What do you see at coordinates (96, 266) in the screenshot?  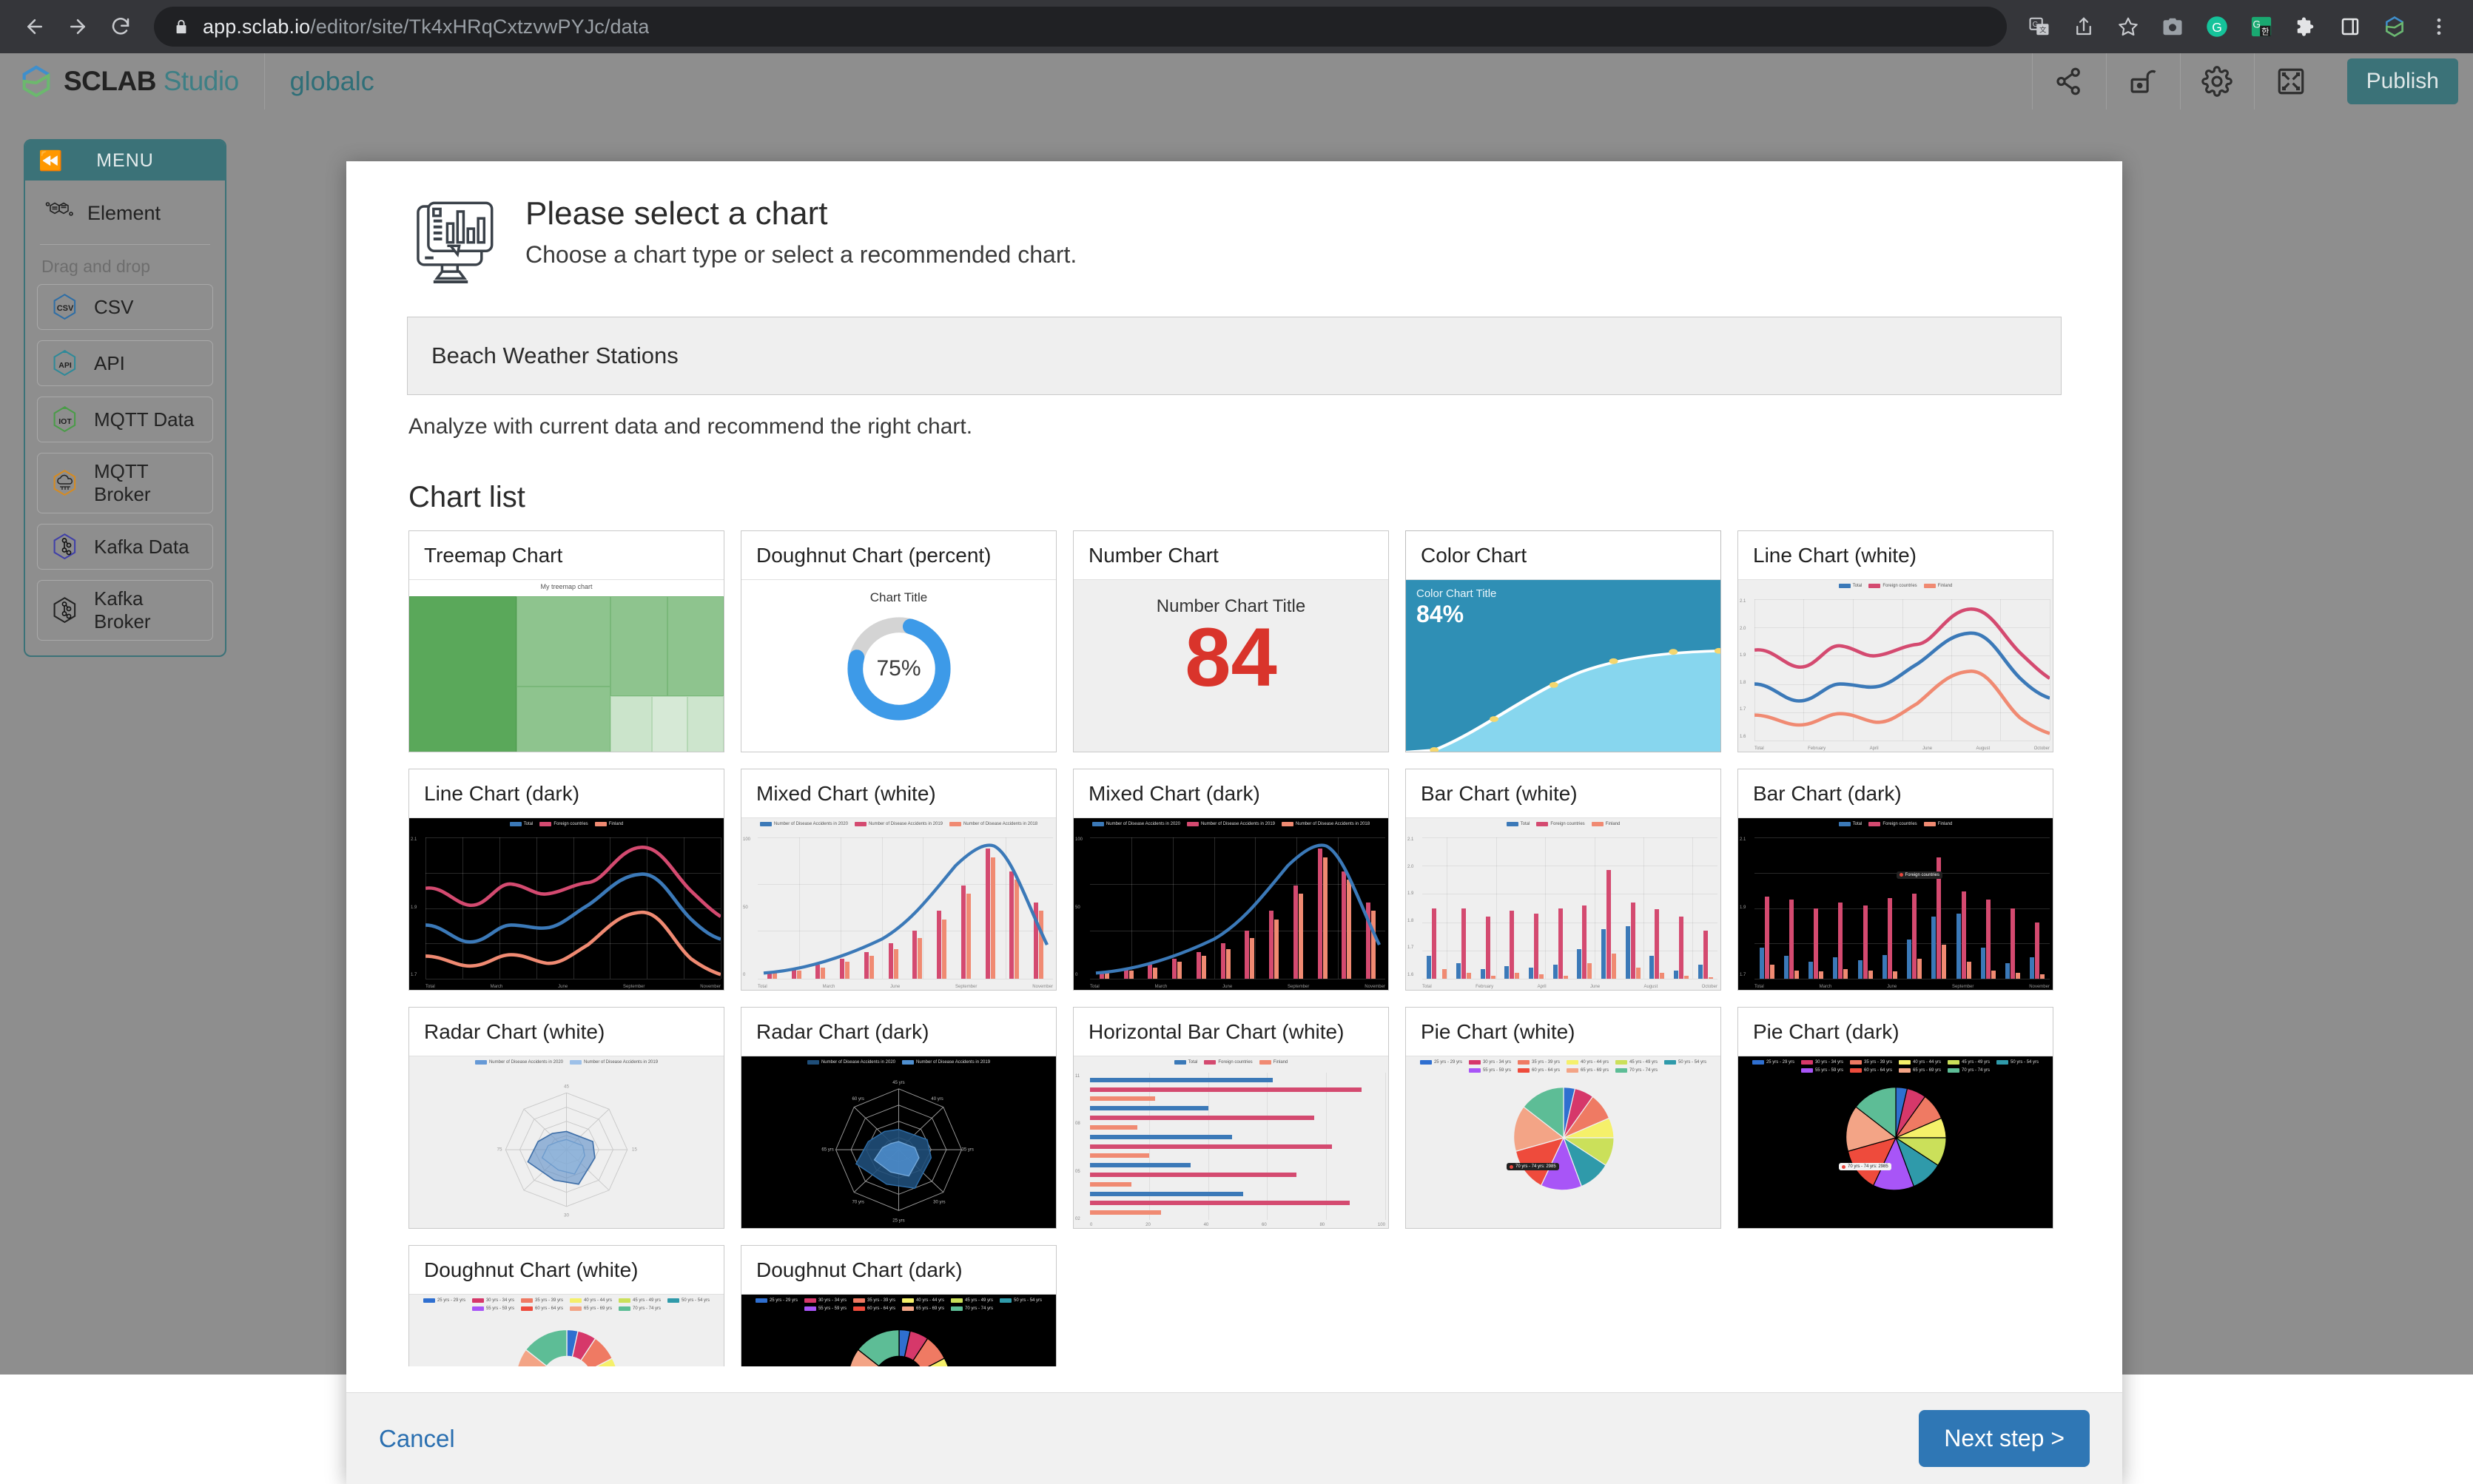 I see `drag-and-drop-label: Drag and drop` at bounding box center [96, 266].